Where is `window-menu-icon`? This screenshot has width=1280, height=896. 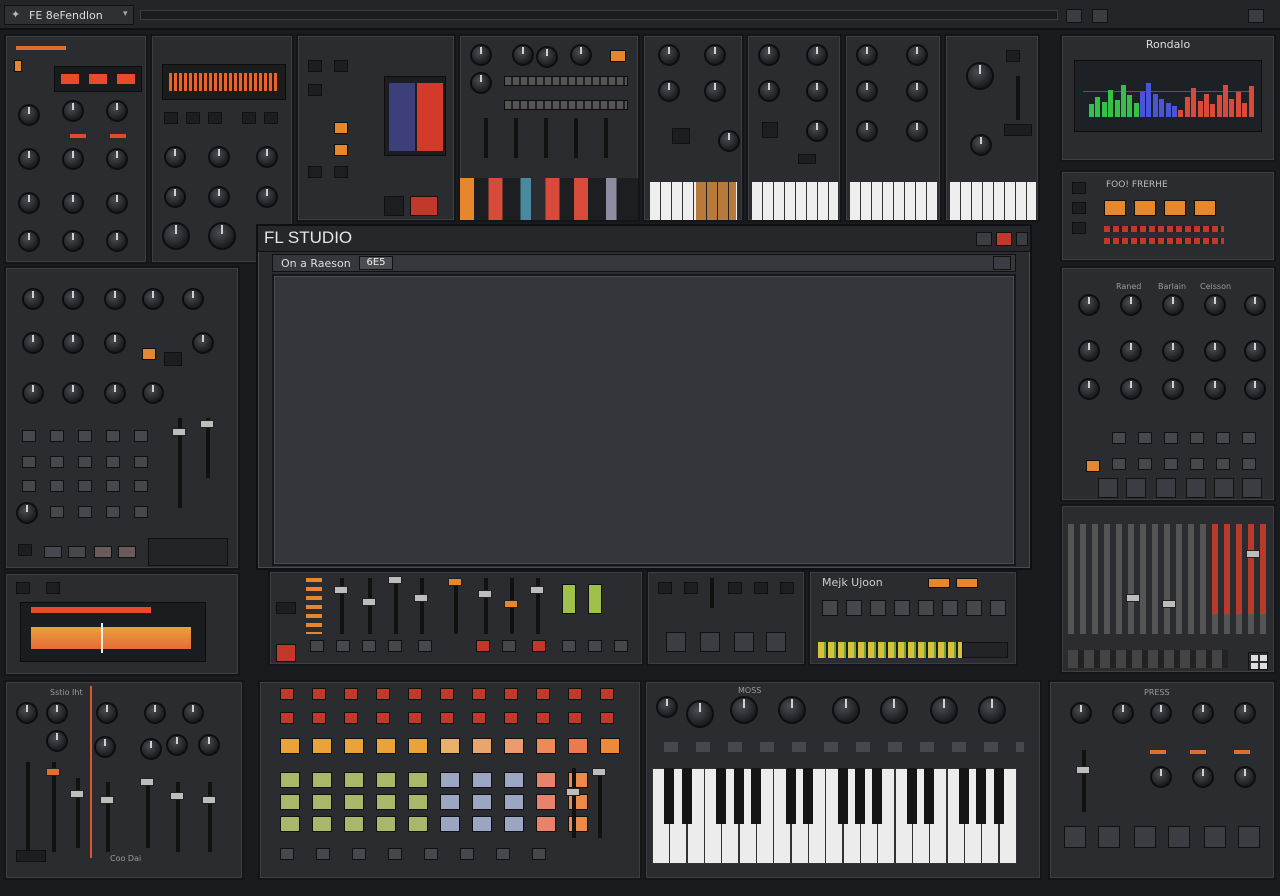
window-menu-icon is located at coordinates (1256, 16).